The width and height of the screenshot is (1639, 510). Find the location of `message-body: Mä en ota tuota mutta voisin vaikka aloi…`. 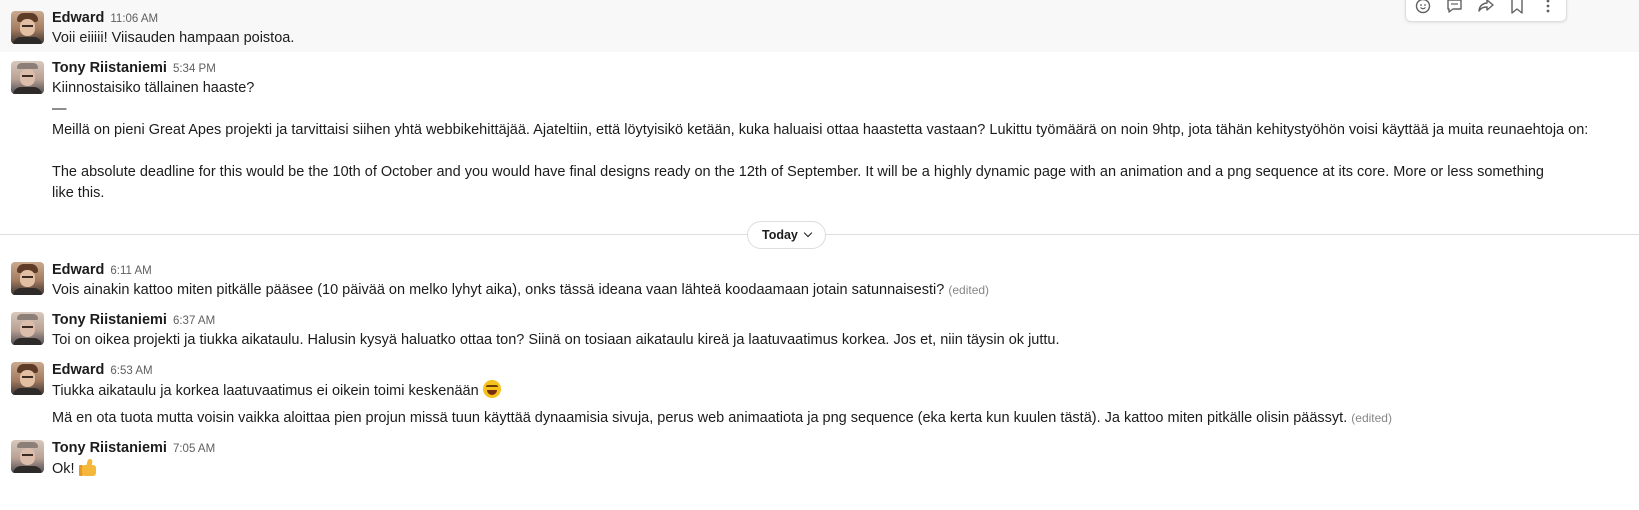

message-body: Mä en ota tuota mutta voisin vaikka aloi… is located at coordinates (700, 418).